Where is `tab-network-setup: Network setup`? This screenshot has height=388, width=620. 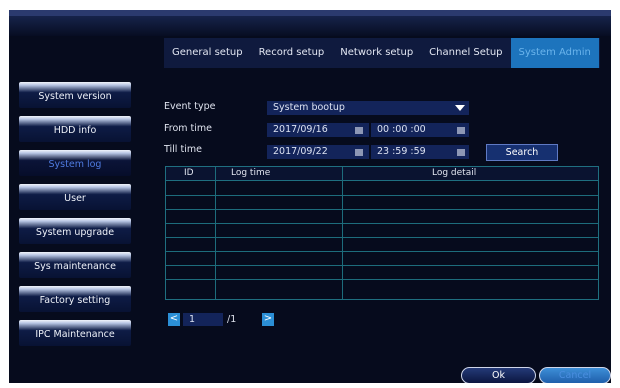 tab-network-setup: Network setup is located at coordinates (376, 53).